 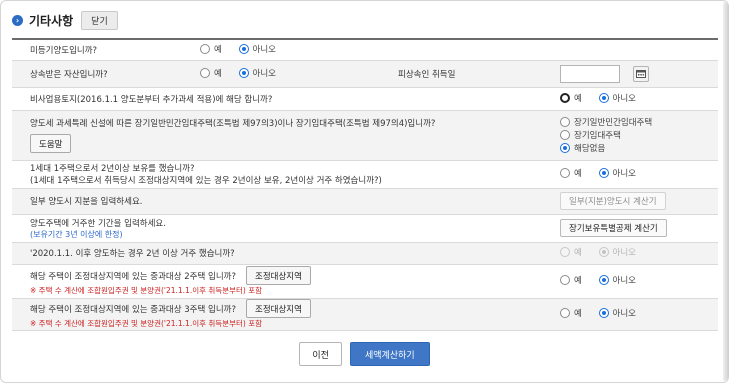 I want to click on radio-nonbusiness-no: 아니오, so click(x=617, y=98).